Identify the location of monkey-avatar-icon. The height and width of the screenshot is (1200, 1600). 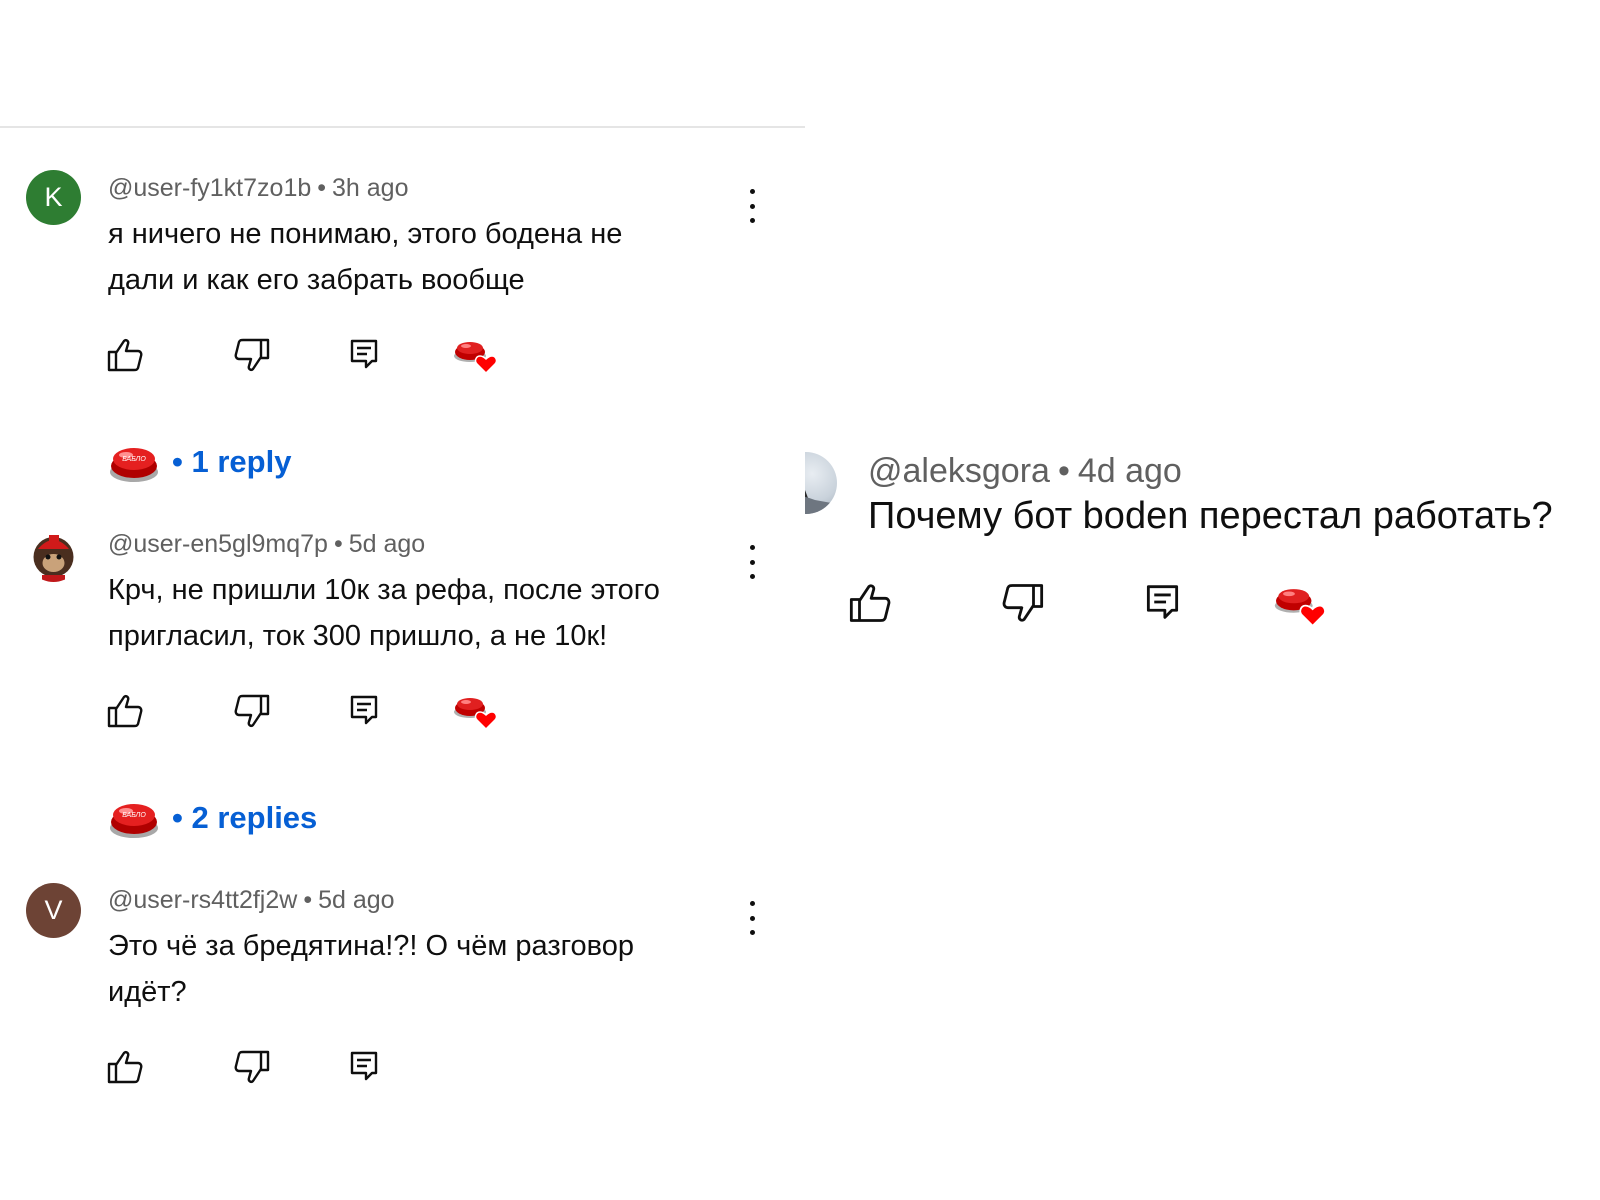
(53, 554).